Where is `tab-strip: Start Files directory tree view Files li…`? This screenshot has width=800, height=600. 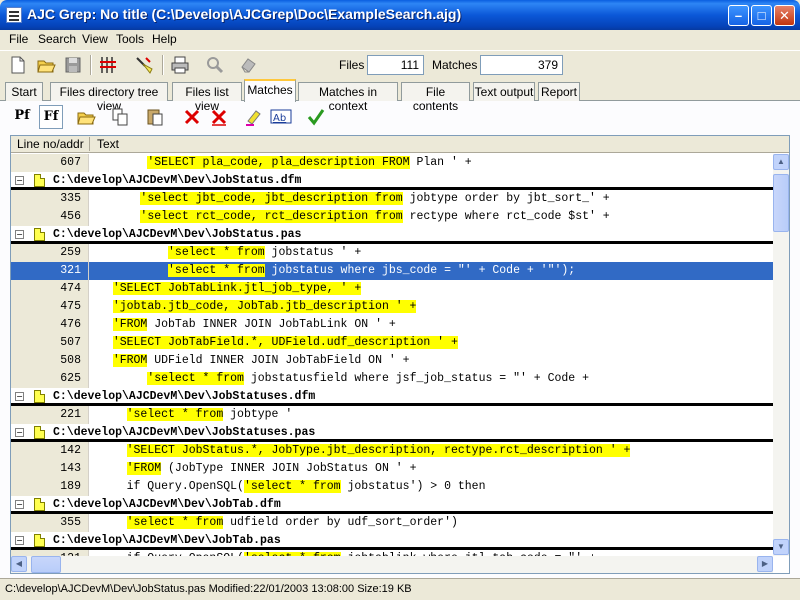
tab-strip: Start Files directory tree view Files li… is located at coordinates (400, 95).